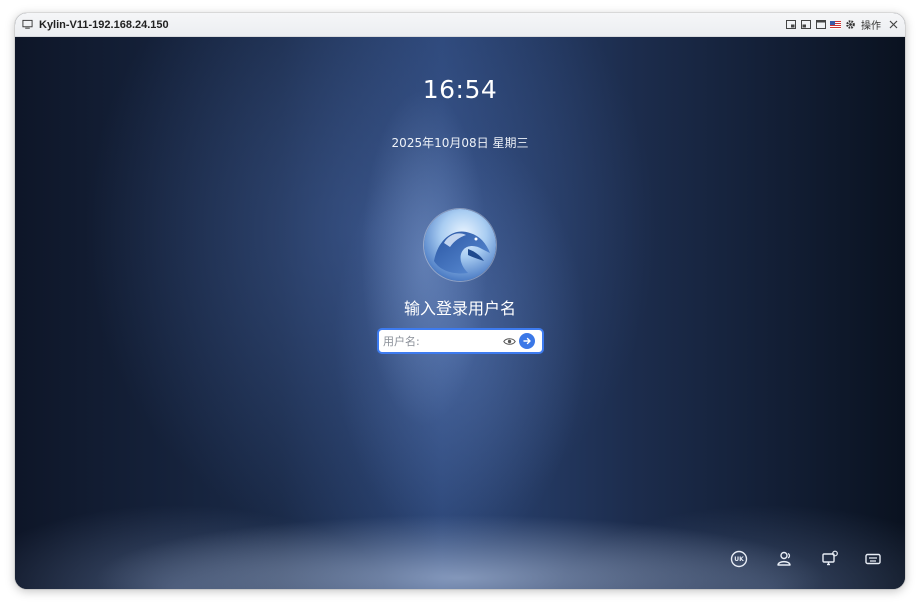 The image size is (920, 604). What do you see at coordinates (509, 341) in the screenshot?
I see `show-password-eye-icon` at bounding box center [509, 341].